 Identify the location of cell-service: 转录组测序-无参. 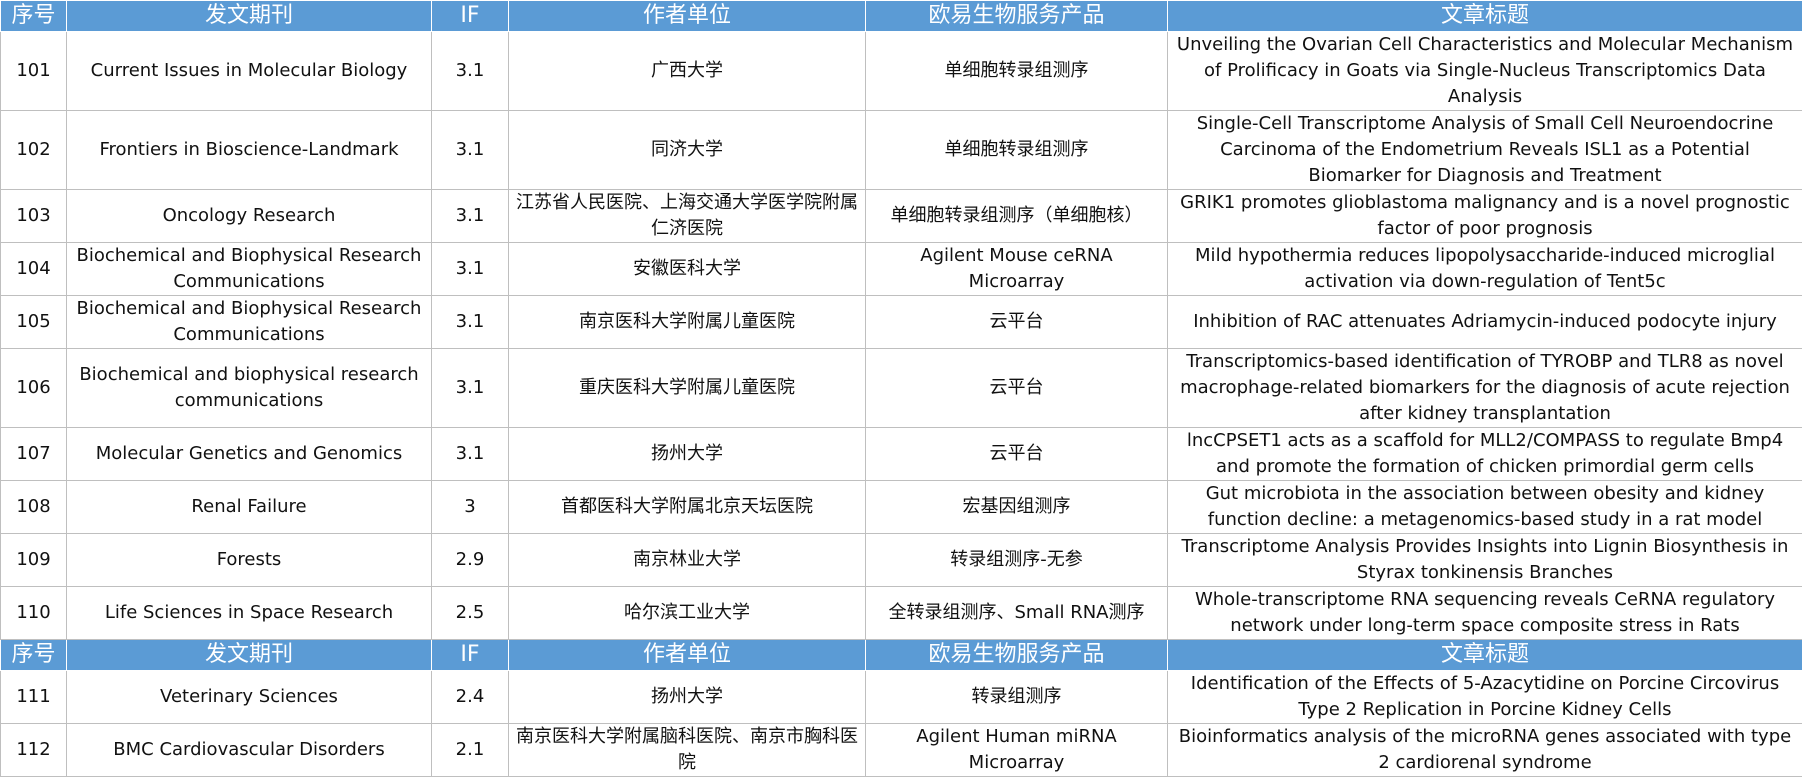
(1017, 560).